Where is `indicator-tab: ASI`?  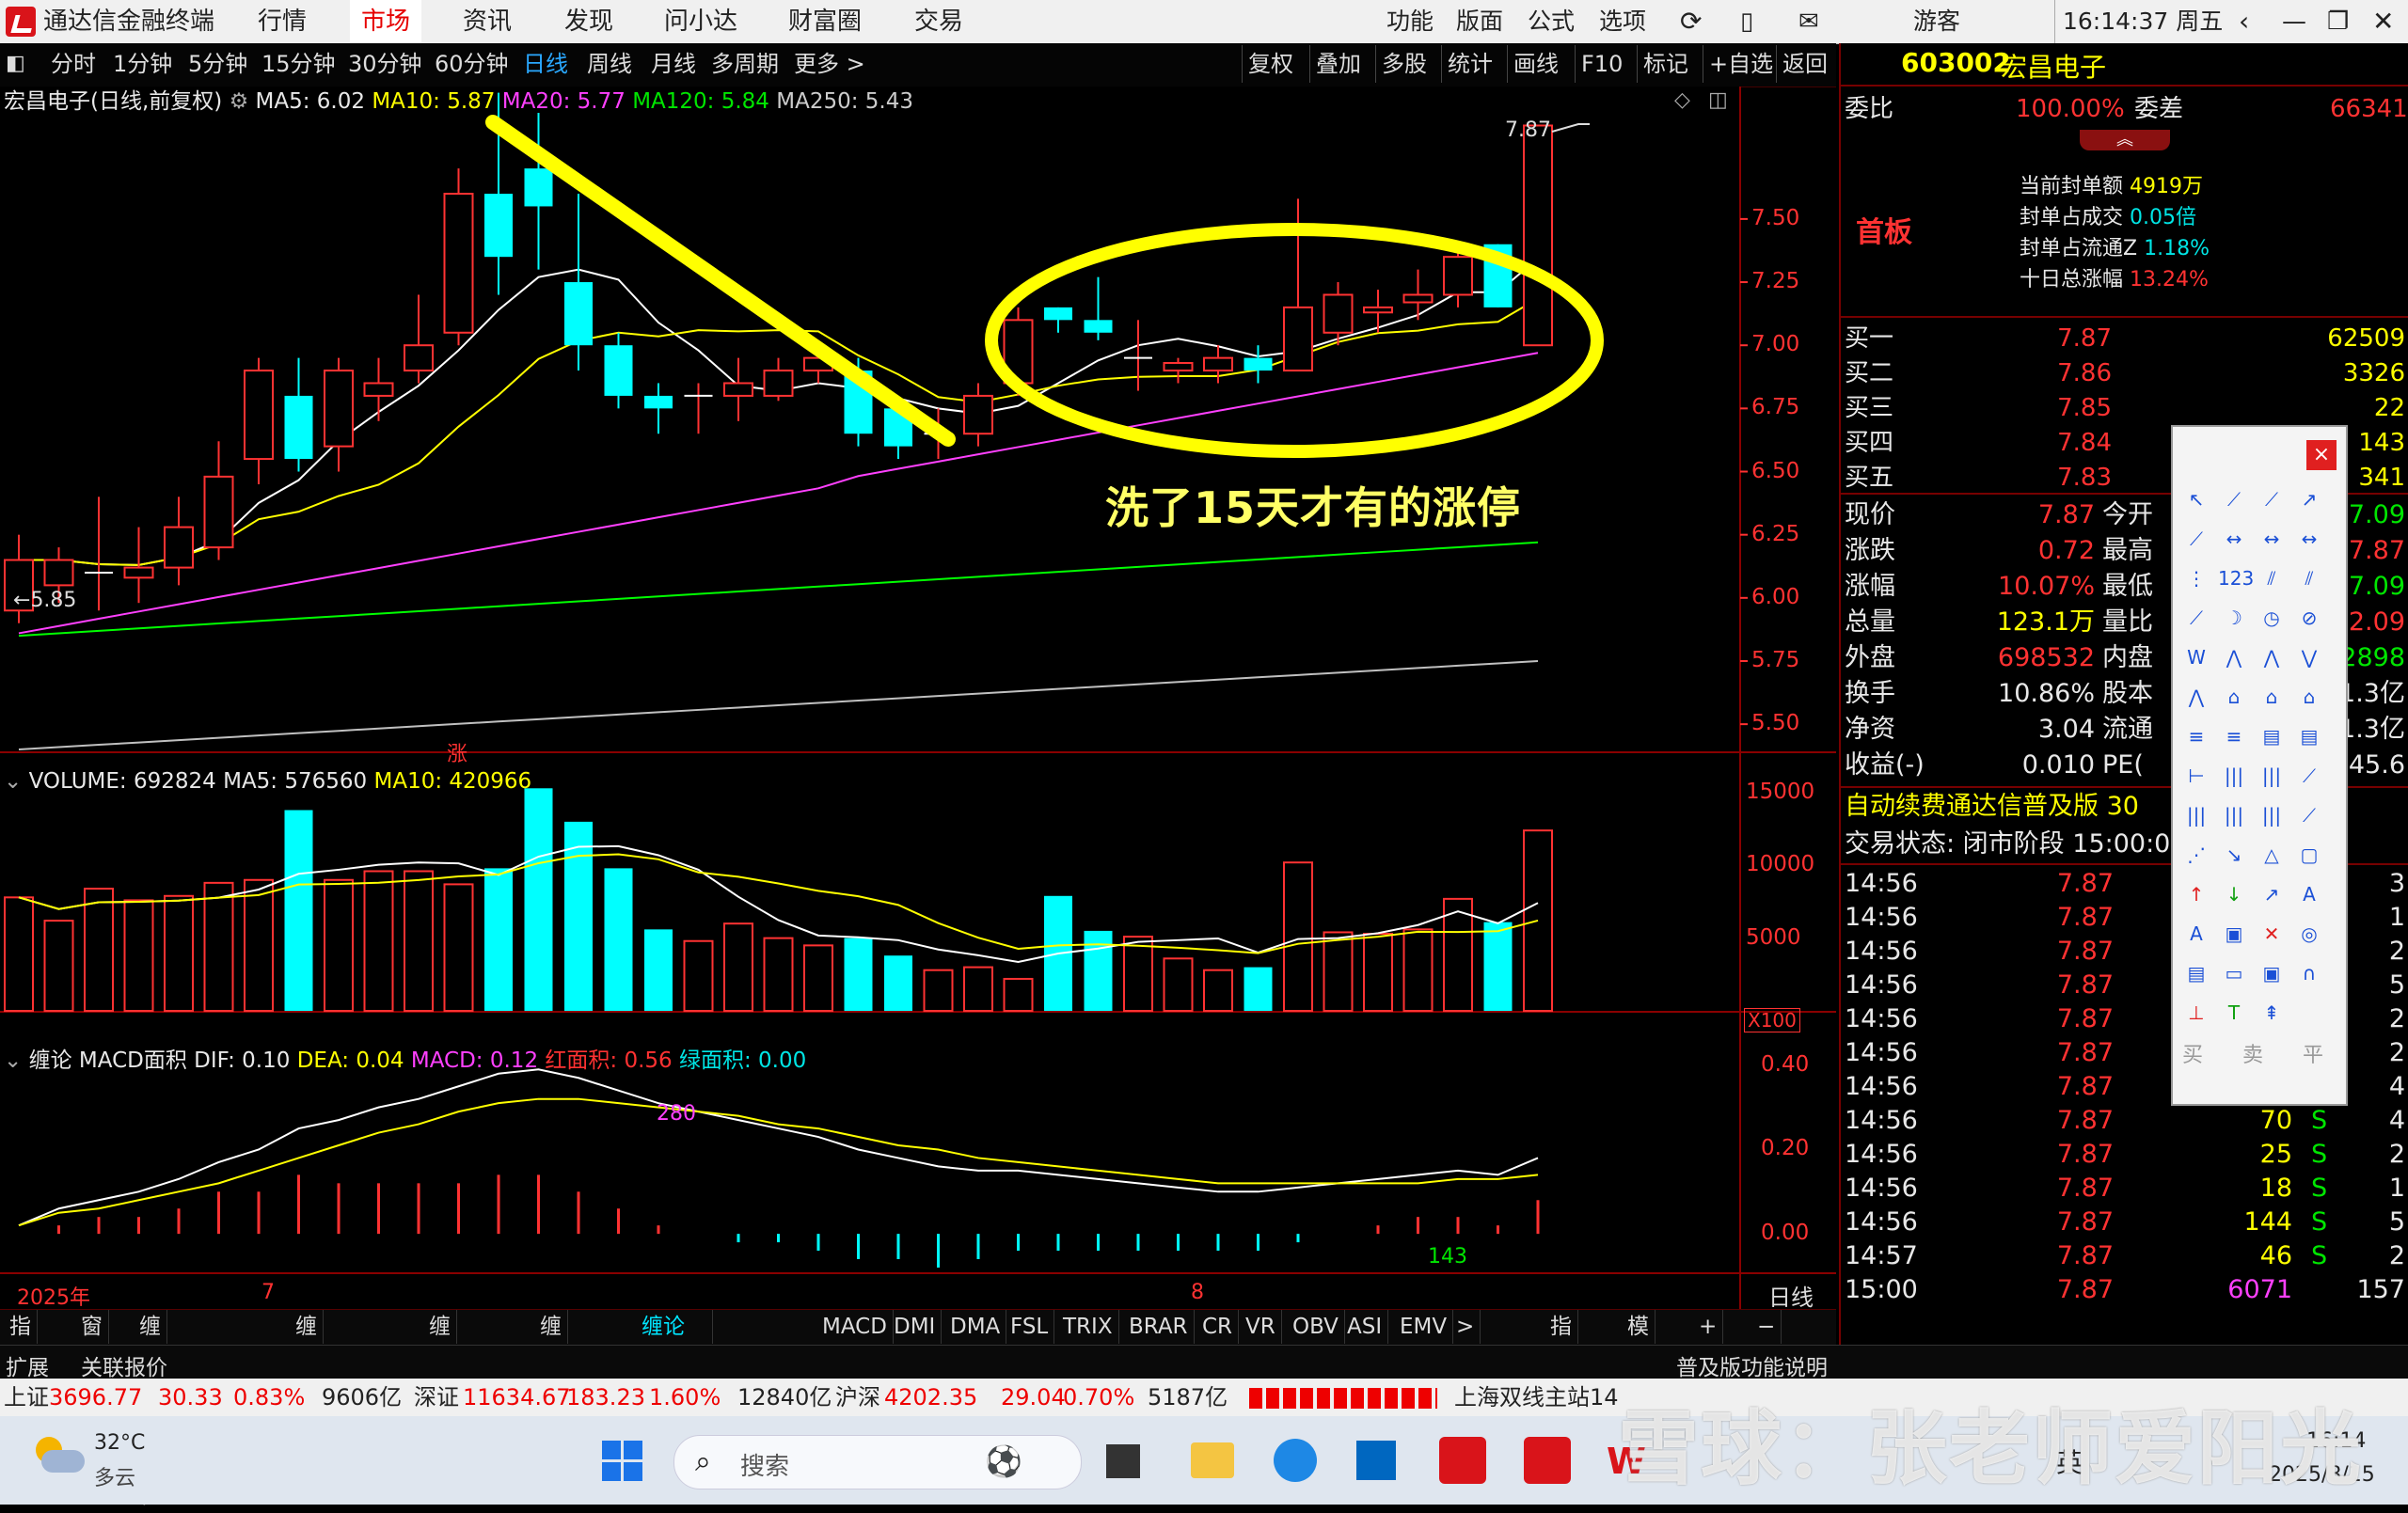 indicator-tab: ASI is located at coordinates (1365, 1327).